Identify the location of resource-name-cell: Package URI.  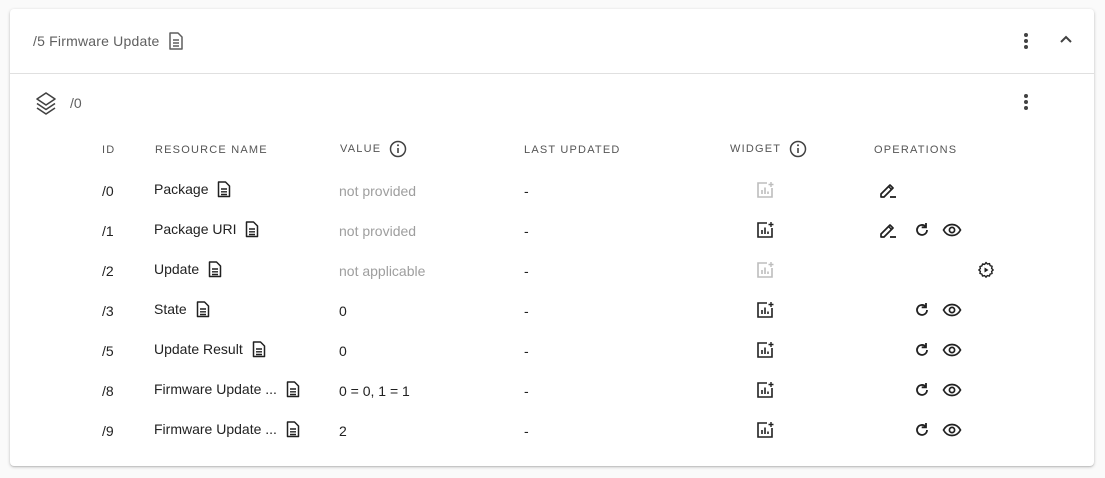
(195, 229).